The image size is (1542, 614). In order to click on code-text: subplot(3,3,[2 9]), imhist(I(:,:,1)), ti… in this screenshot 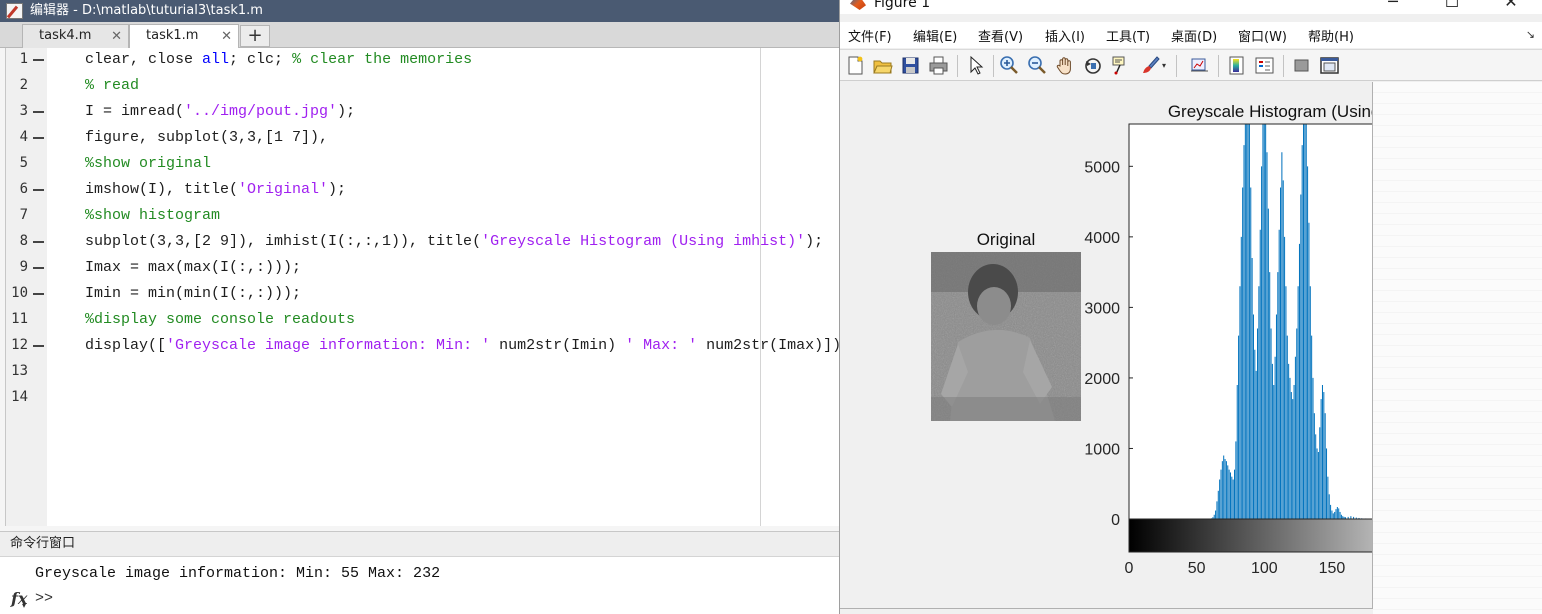, I will do `click(454, 241)`.